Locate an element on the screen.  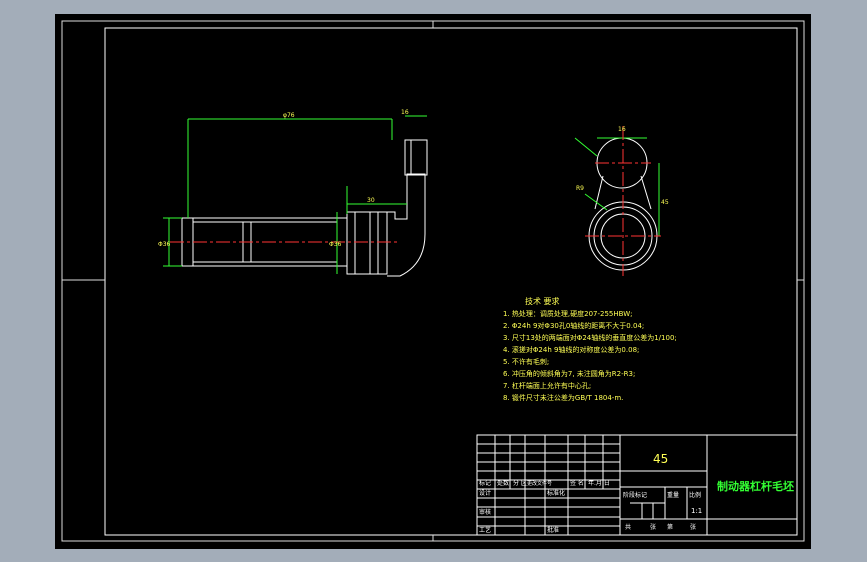
tech-req-line: 8. 锻件尺寸未注公差为GB/T 1804-m. is located at coordinates (563, 397).